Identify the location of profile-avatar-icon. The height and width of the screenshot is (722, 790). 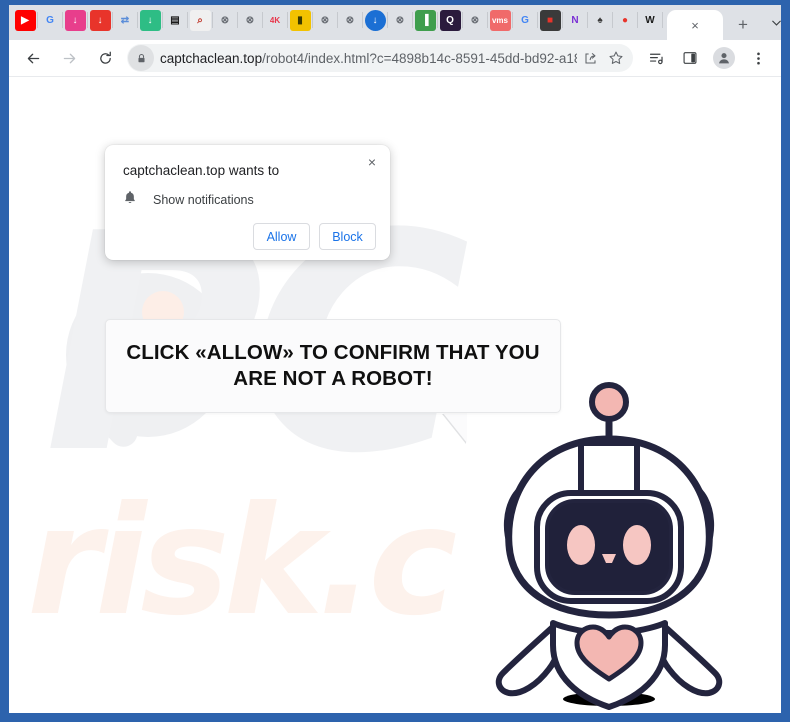
(724, 58).